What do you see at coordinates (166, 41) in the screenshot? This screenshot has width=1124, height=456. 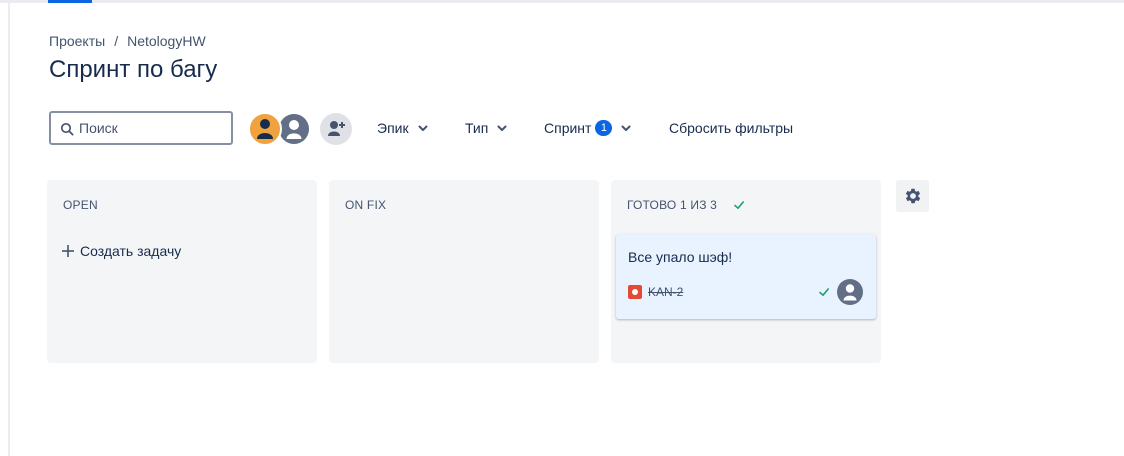 I see `breadcrumb-project-link: NetologyHW` at bounding box center [166, 41].